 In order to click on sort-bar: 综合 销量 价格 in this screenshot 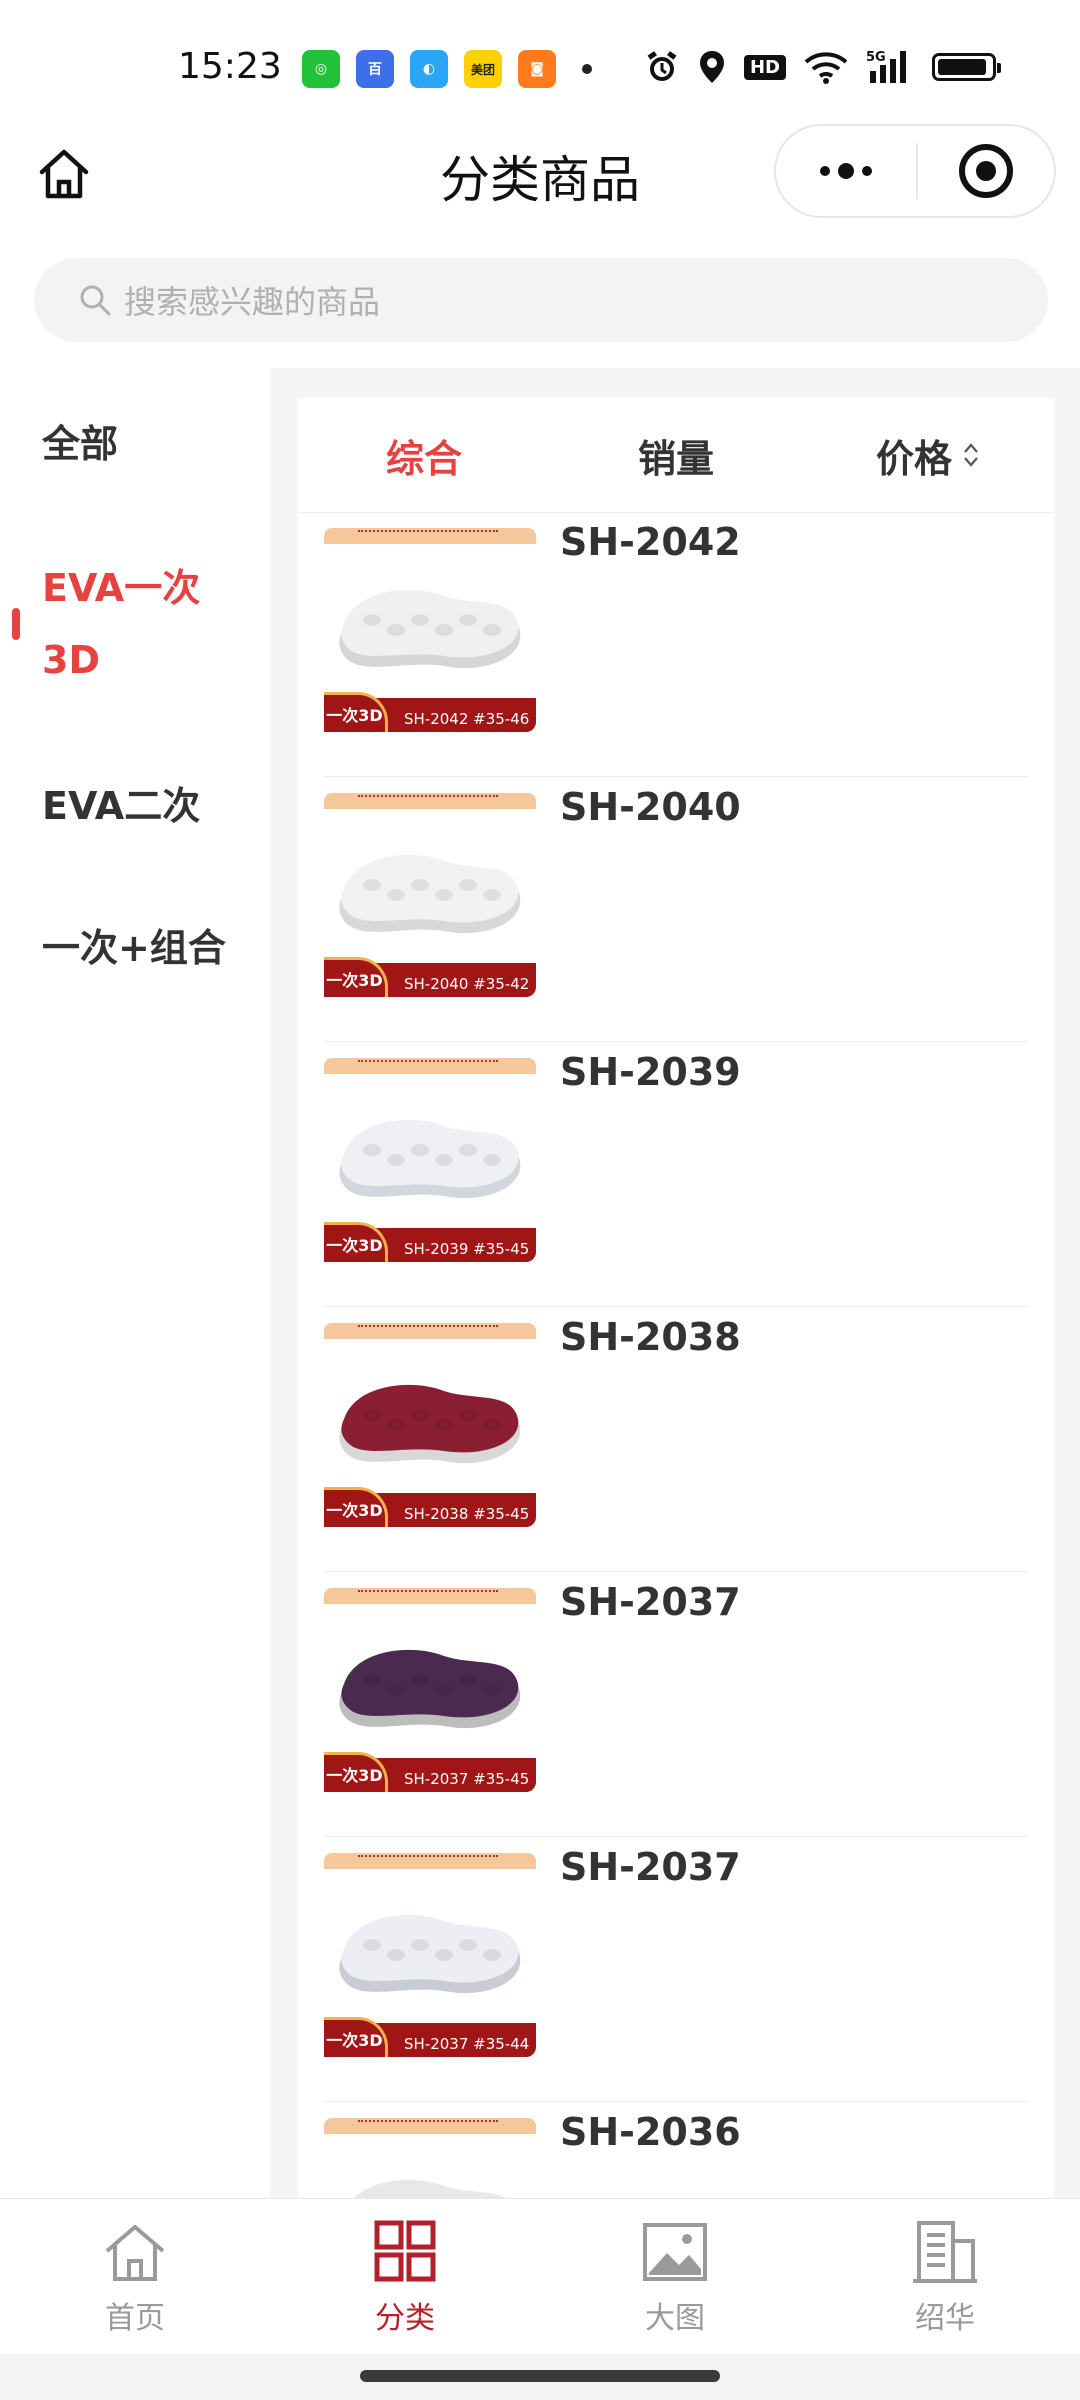, I will do `click(676, 455)`.